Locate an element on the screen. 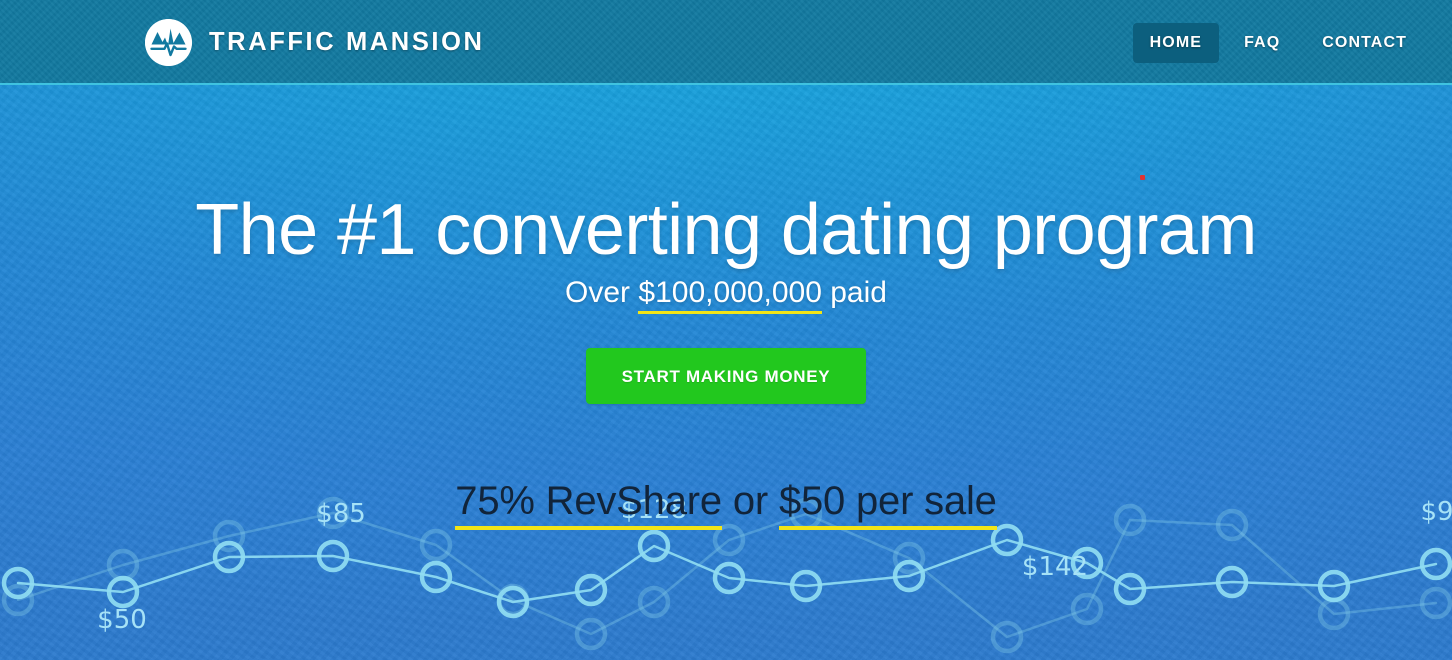  site-header: TRAFFIC MANSION HOME FAQ CONTACT is located at coordinates (726, 42).